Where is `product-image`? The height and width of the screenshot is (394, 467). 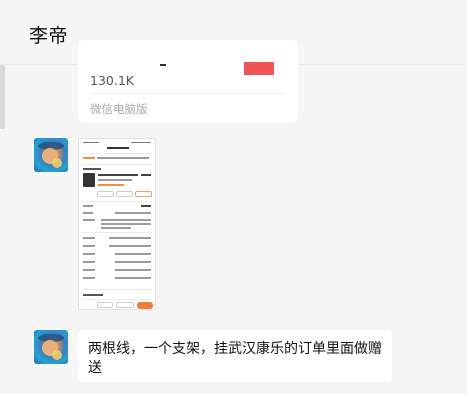 product-image is located at coordinates (89, 180).